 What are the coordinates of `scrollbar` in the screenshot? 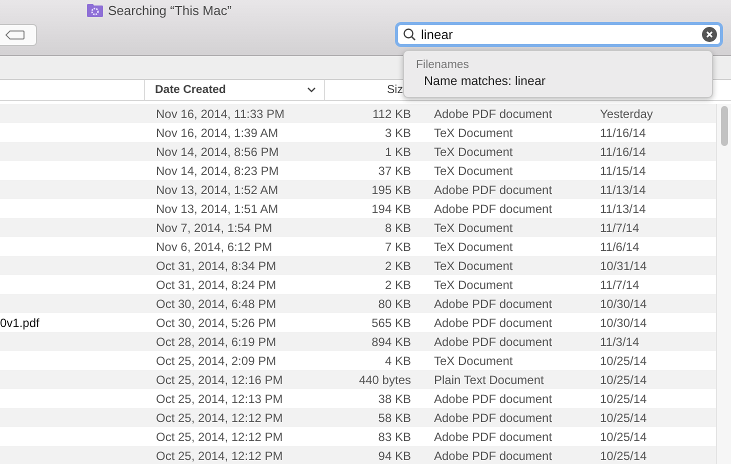 It's located at (723, 284).